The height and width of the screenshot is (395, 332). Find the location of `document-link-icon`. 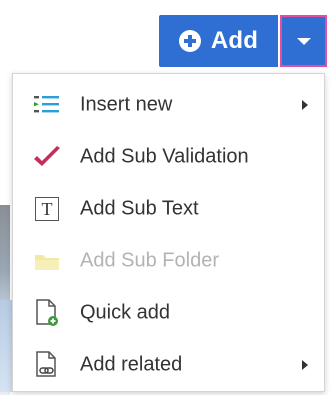

document-link-icon is located at coordinates (47, 365).